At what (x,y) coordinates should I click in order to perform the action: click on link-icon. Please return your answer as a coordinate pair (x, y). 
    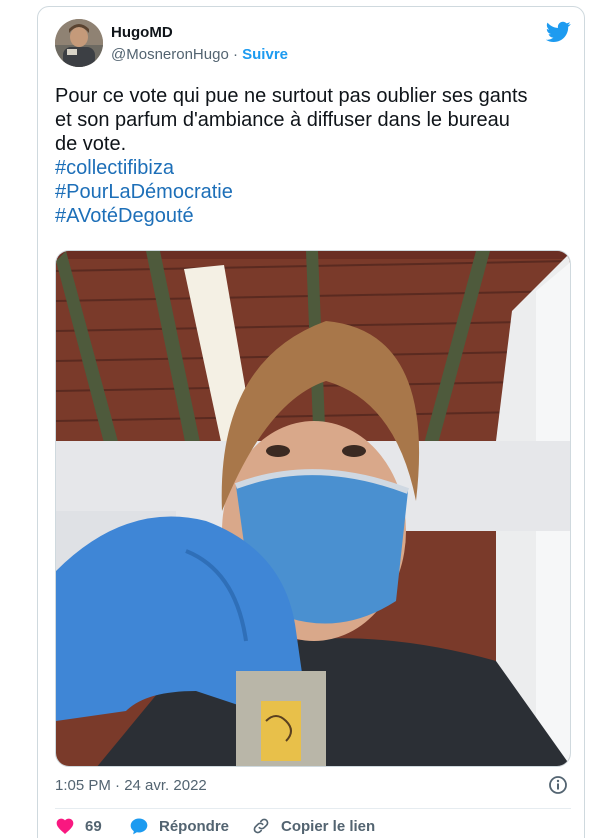
    Looking at the image, I should click on (261, 826).